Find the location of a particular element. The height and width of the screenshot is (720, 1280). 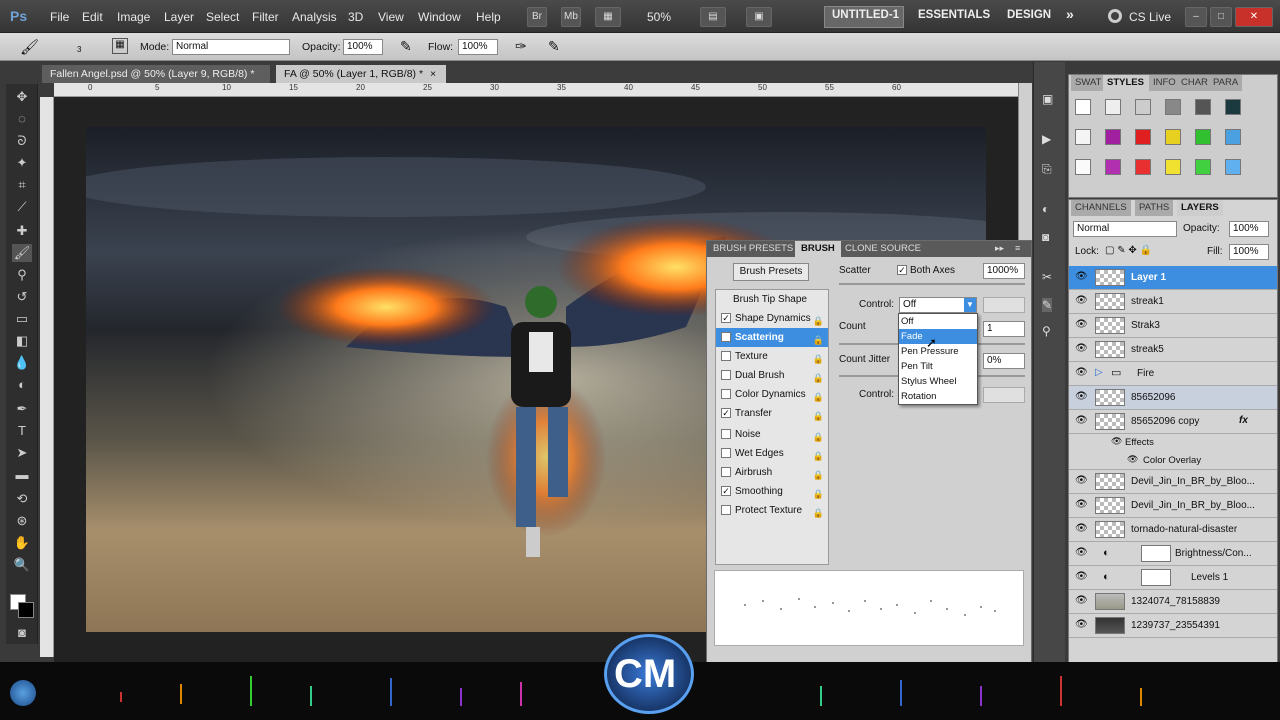

color-dynamics-item: Color Dynamics 🔒 is located at coordinates (772, 394).